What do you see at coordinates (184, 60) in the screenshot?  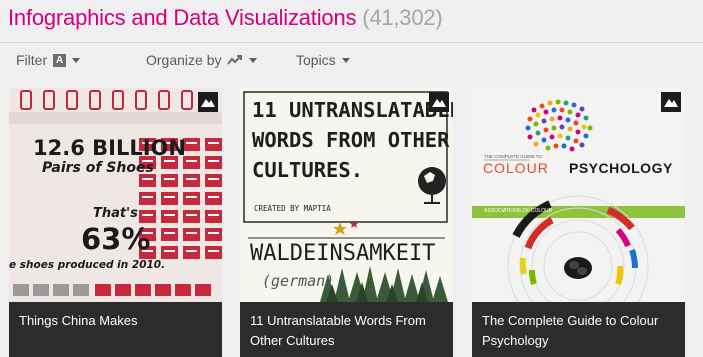 I see `organize-label: Organize by` at bounding box center [184, 60].